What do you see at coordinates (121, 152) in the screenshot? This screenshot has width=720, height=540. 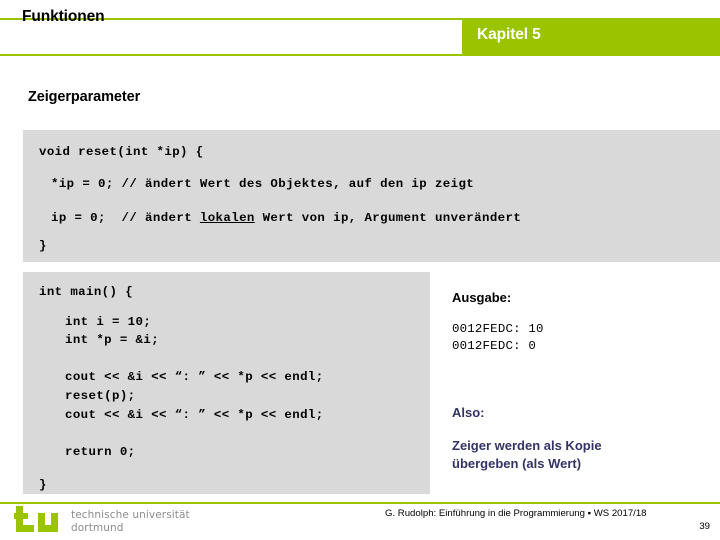 I see `code-line: void reset(int *ip) {` at bounding box center [121, 152].